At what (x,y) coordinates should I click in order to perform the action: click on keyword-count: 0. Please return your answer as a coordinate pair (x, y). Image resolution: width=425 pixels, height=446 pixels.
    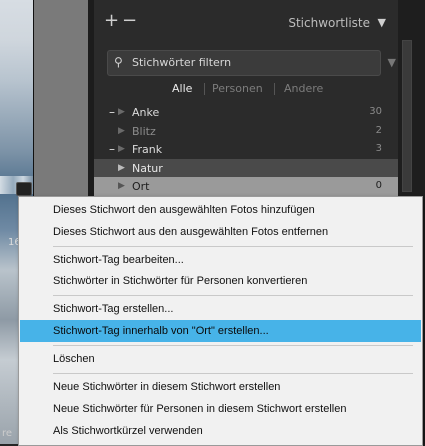
    Looking at the image, I should click on (378, 185).